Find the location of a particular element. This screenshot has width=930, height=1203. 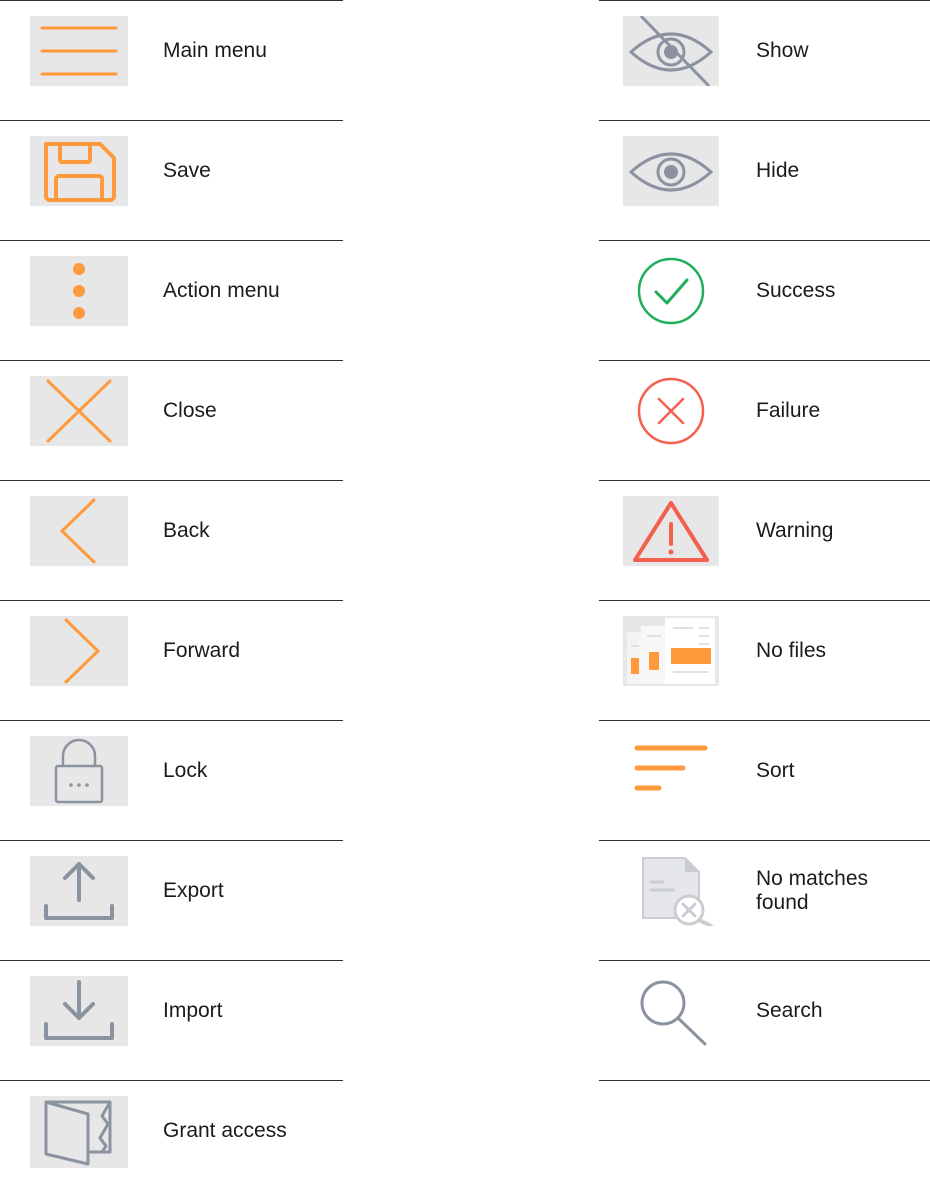

chevron-left-icon is located at coordinates (79, 531).